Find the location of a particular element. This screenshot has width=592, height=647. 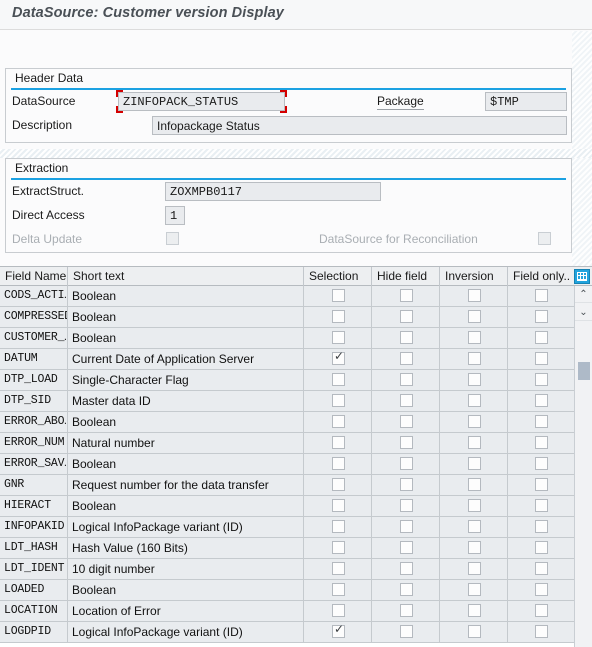

table-row: GNR Request number for the data transfer is located at coordinates (287, 485).